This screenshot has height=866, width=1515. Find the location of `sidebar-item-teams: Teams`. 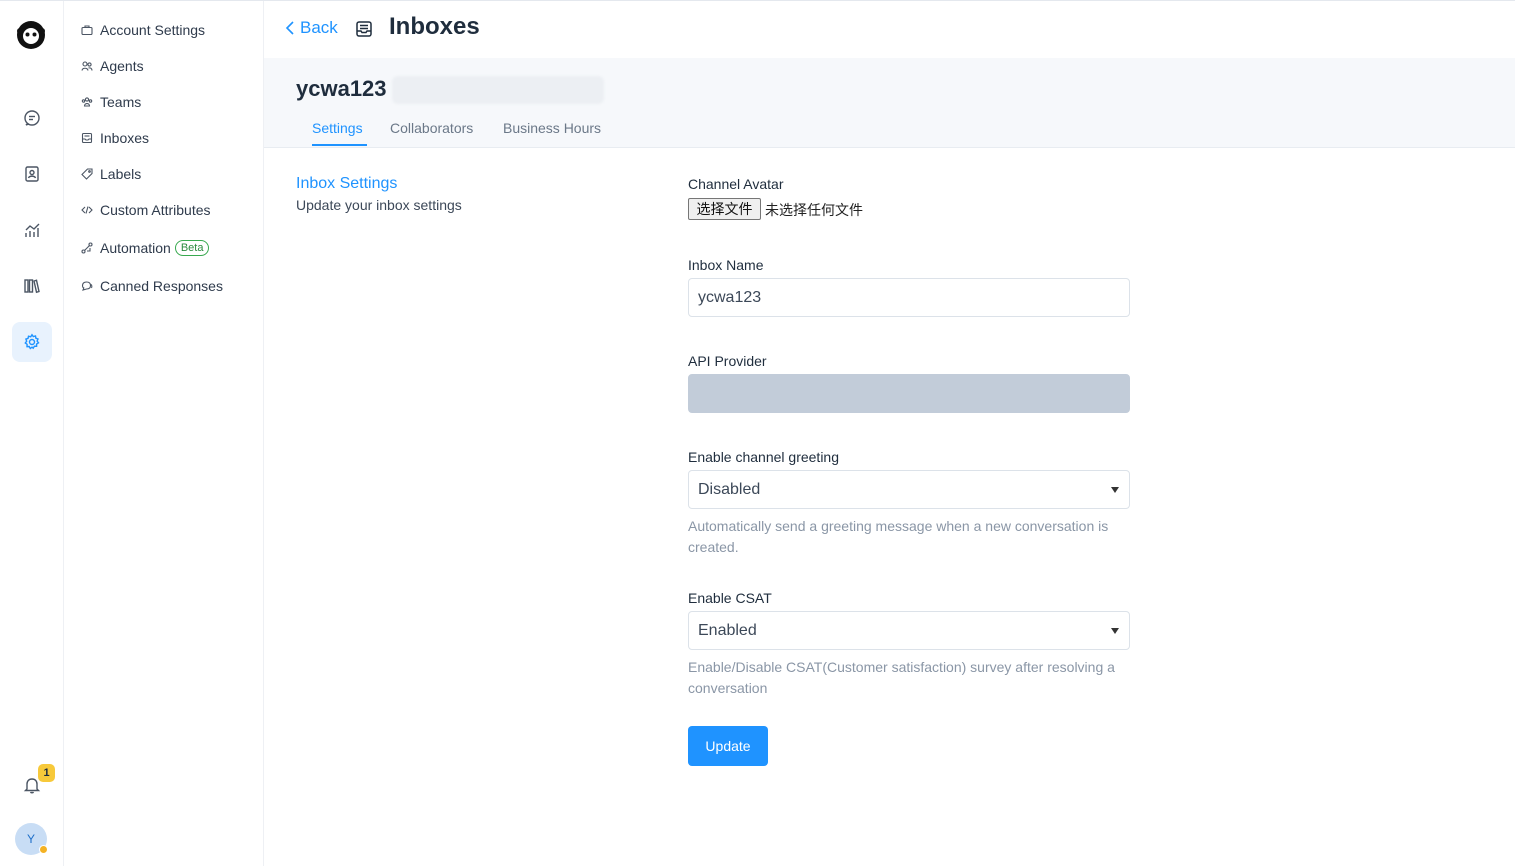

sidebar-item-teams: Teams is located at coordinates (110, 102).